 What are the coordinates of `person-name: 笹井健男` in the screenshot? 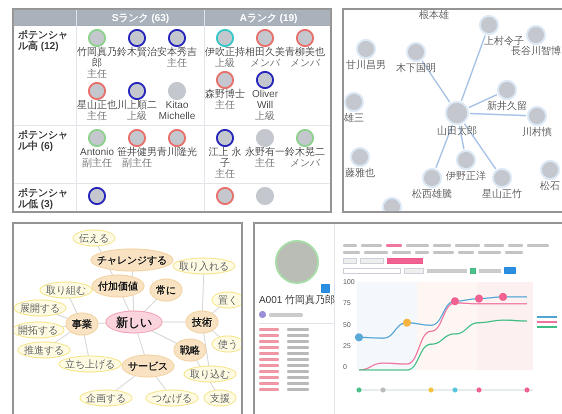 It's located at (137, 152).